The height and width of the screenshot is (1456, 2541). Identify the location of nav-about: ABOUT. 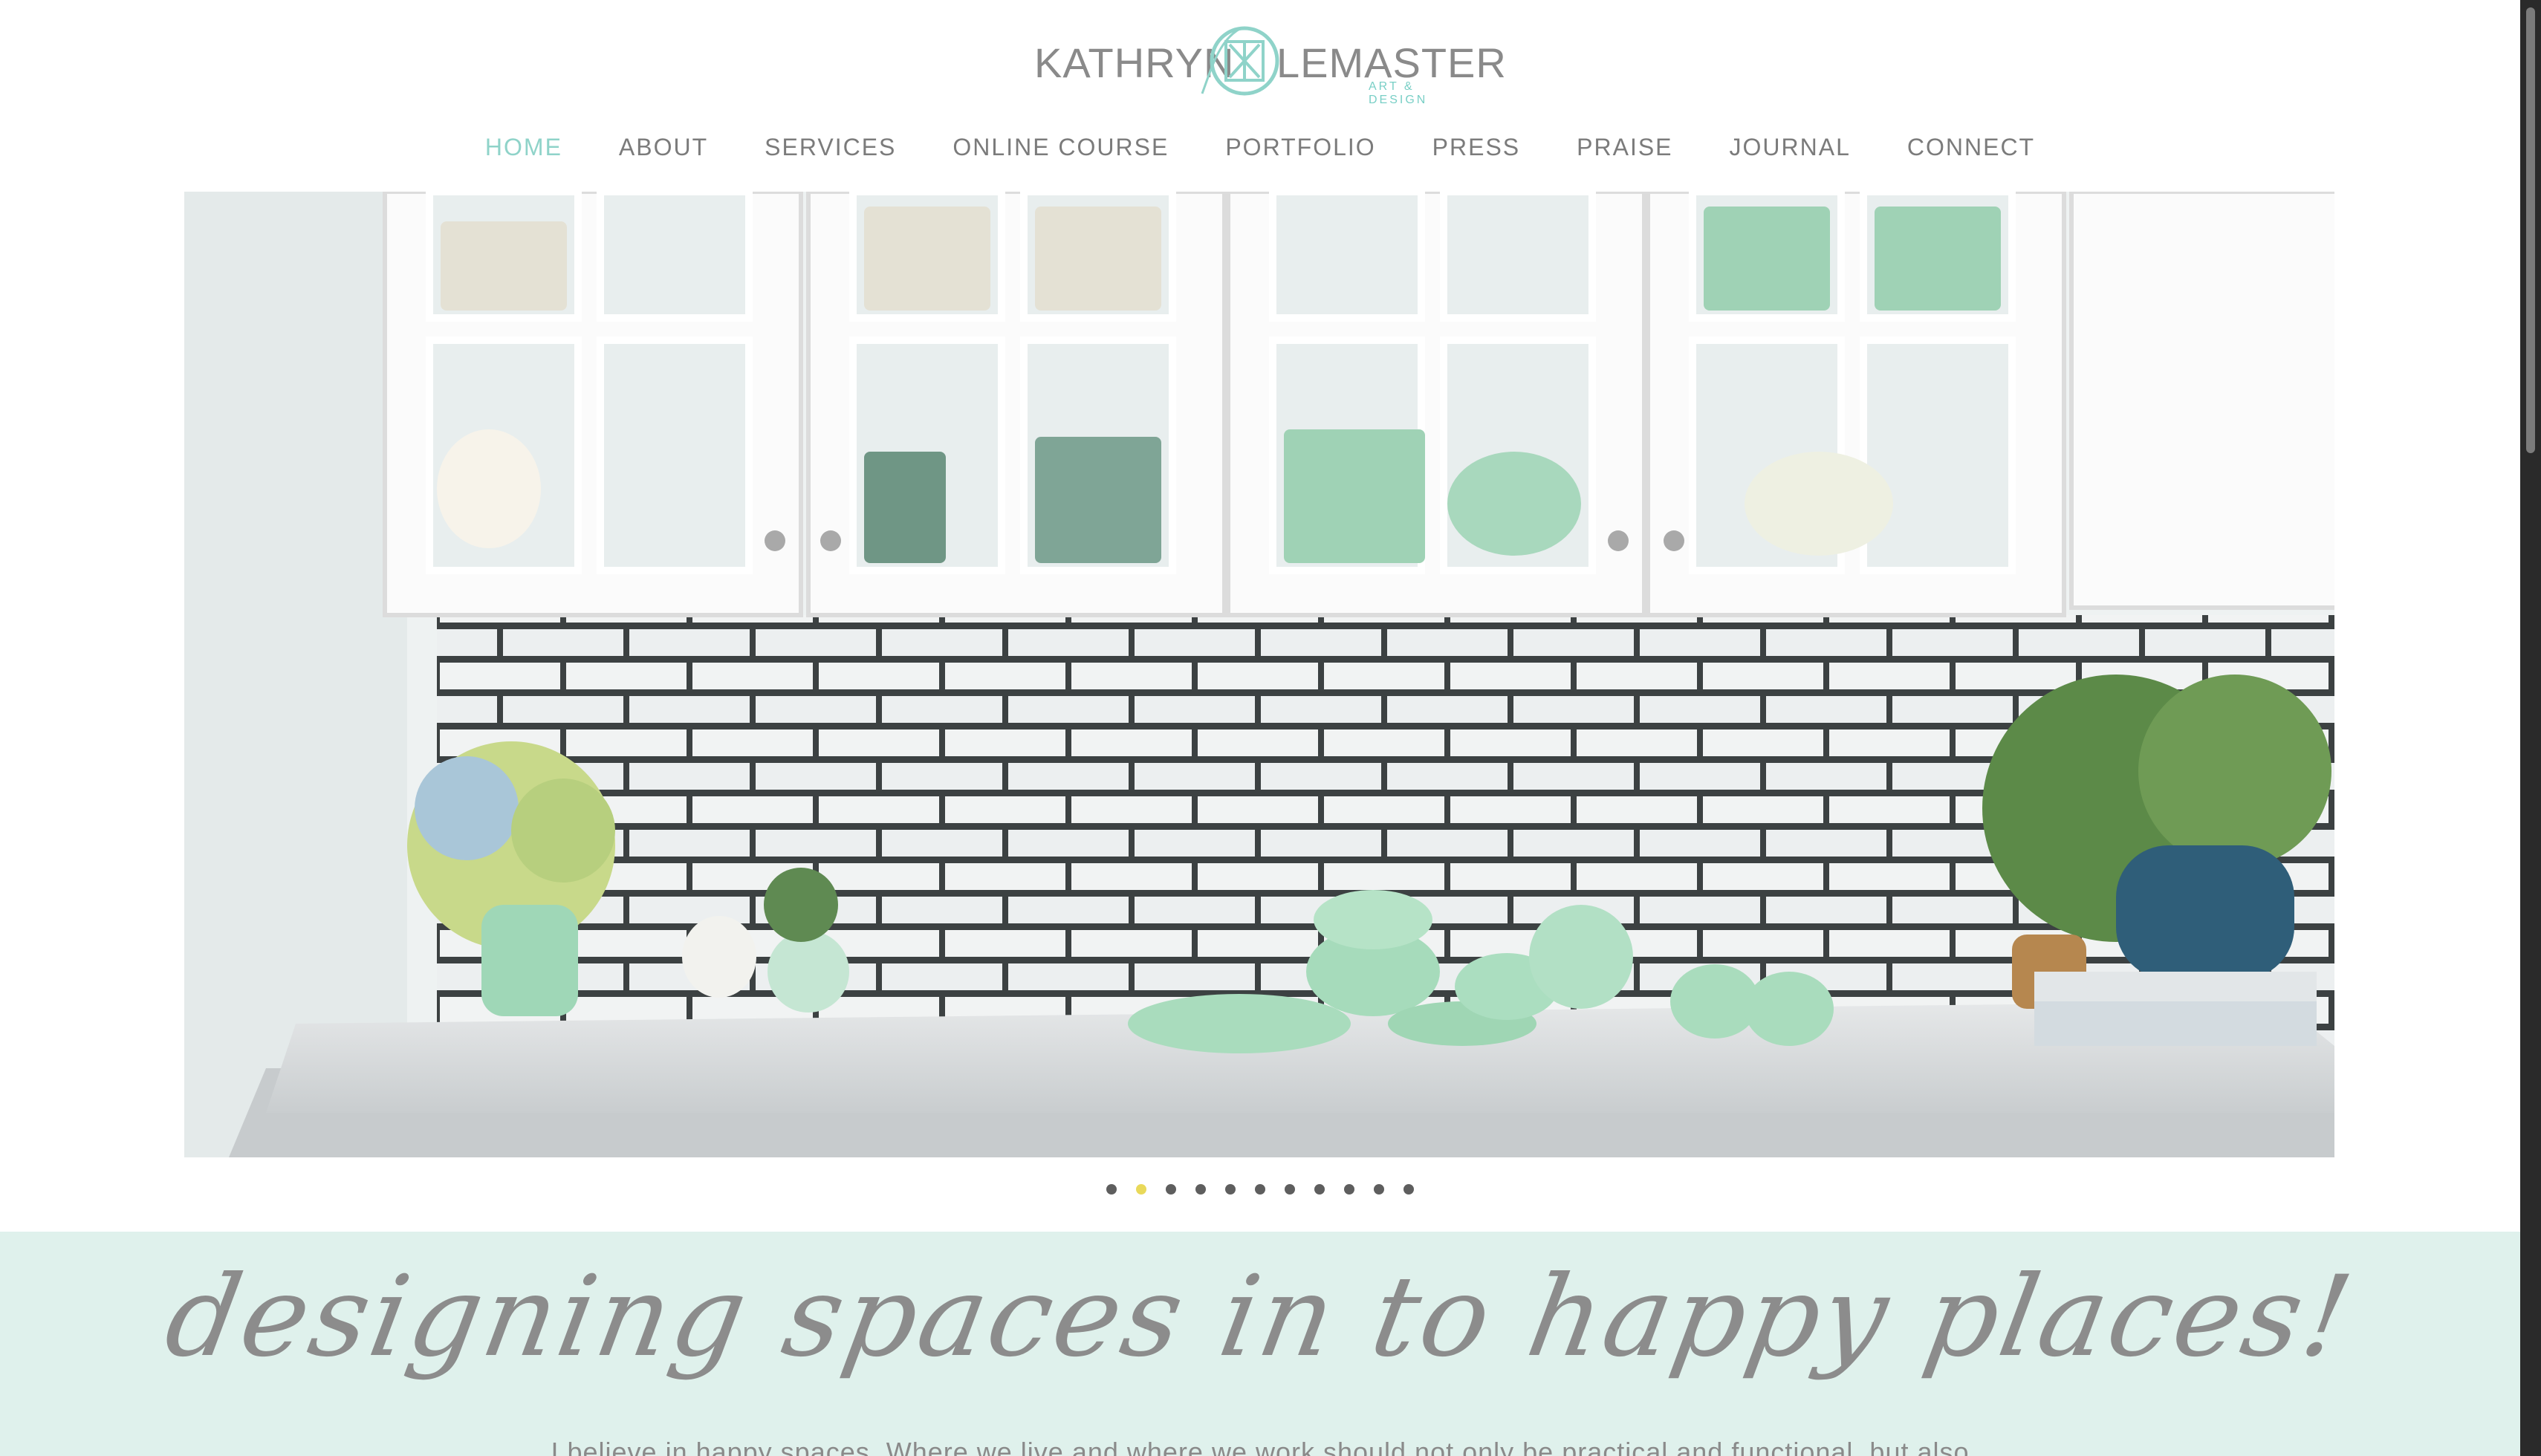
(663, 147).